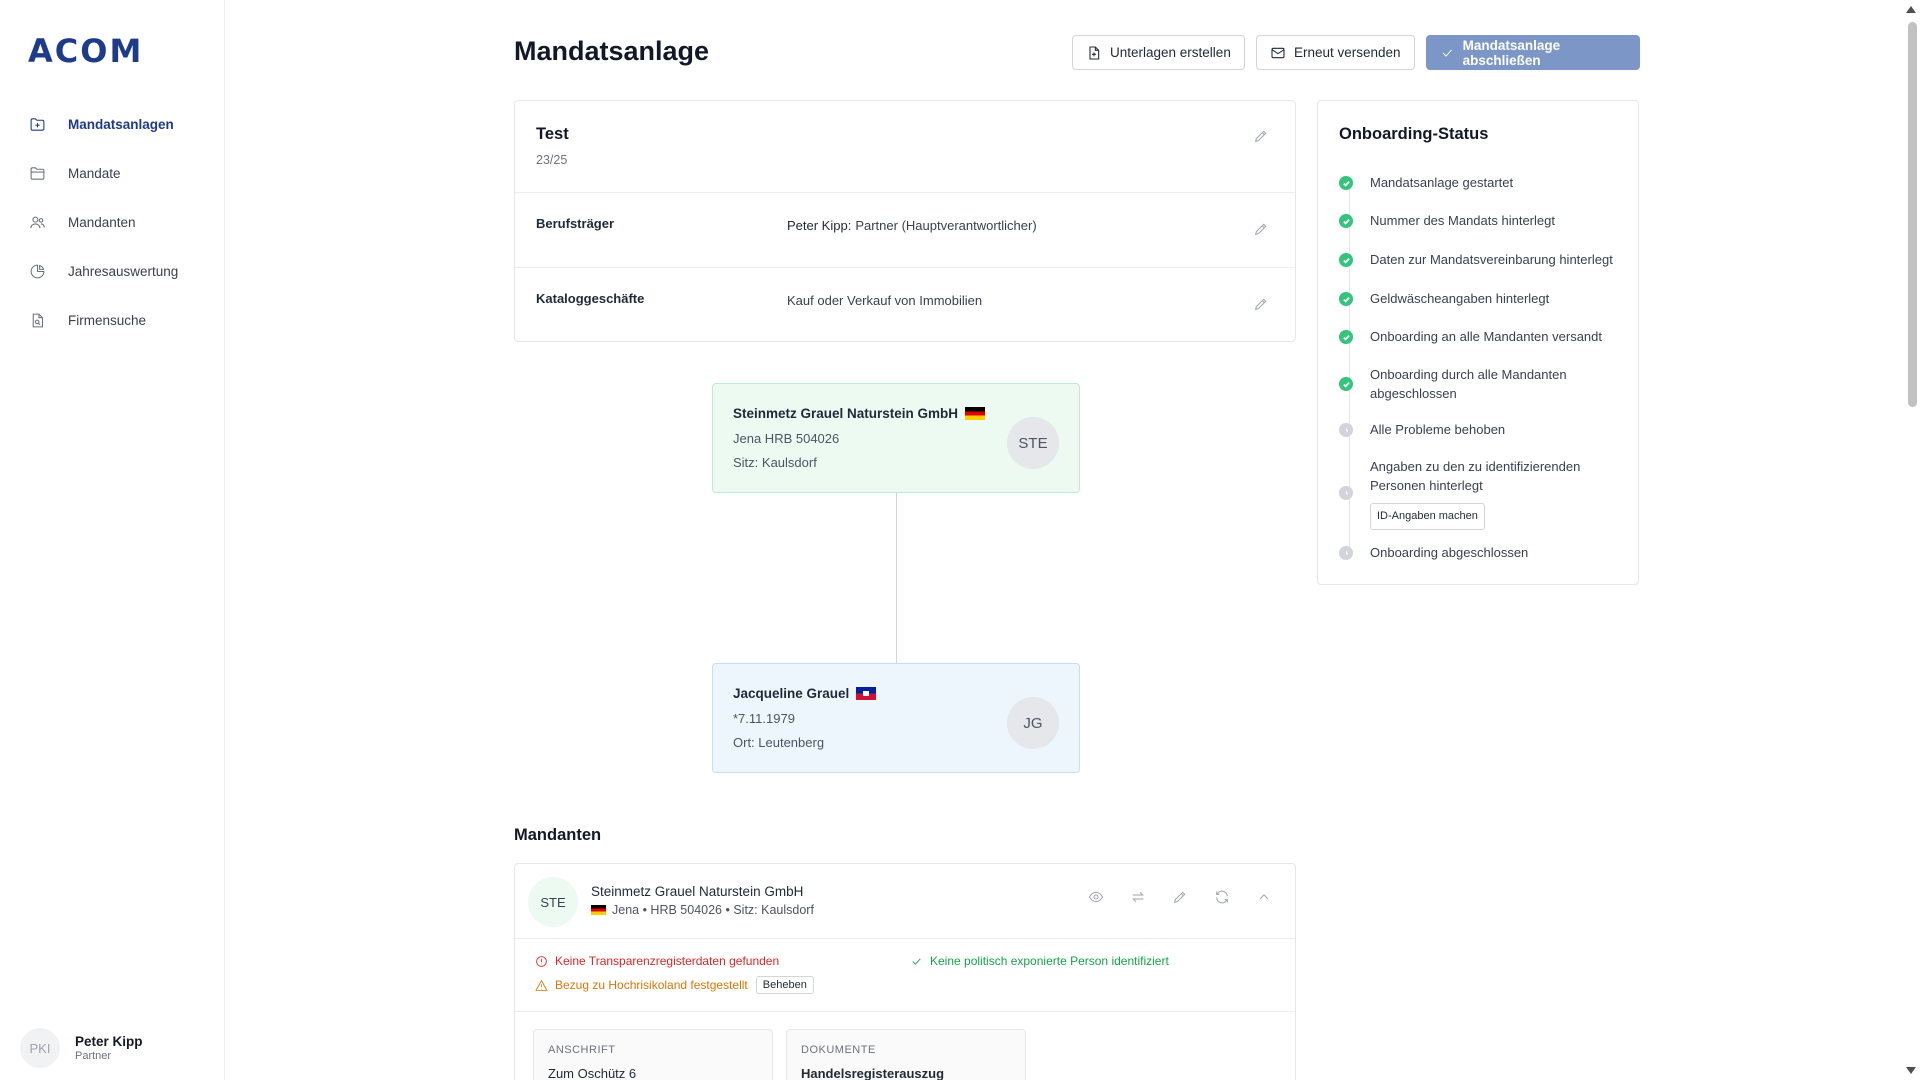  Describe the element at coordinates (1442, 182) in the screenshot. I see `status-text: Mandatsanlage gestartet` at that location.